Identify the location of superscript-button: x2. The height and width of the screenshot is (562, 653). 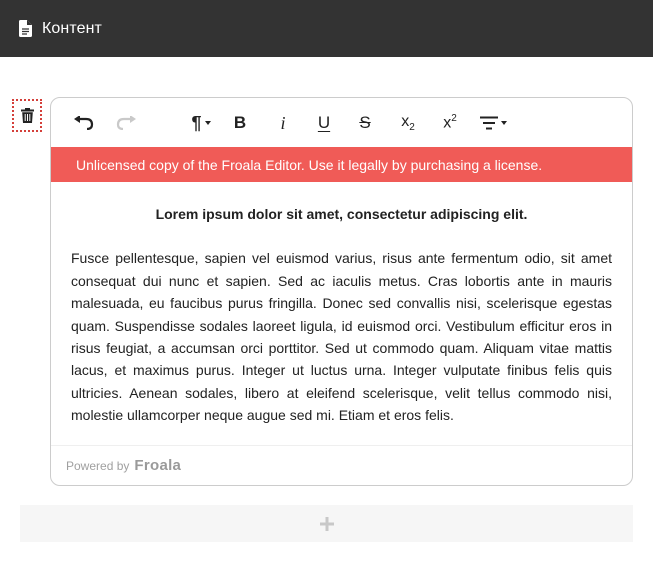
(450, 123).